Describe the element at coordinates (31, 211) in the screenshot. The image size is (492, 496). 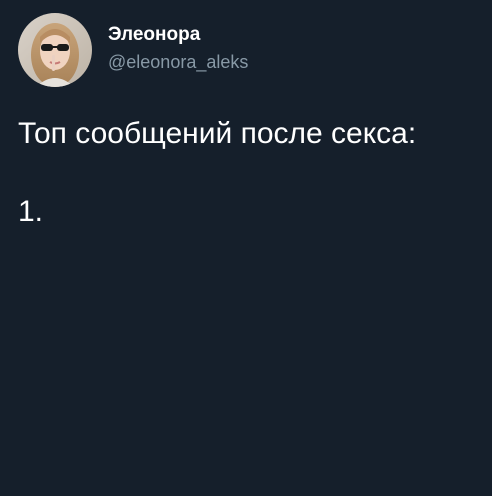
I see `tweet-text-line: 1.` at that location.